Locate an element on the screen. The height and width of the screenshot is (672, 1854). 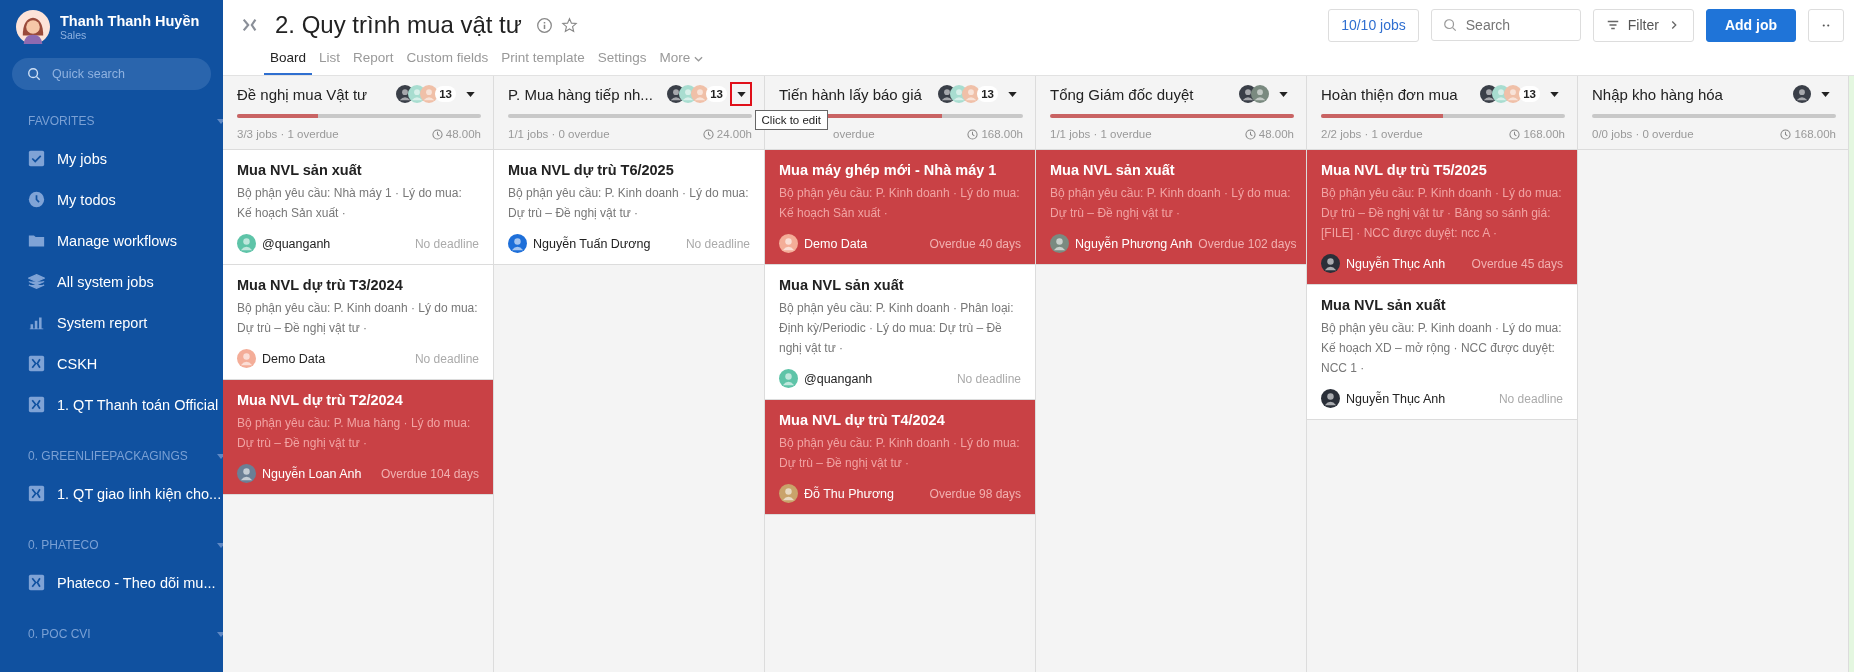
job-description: Bộ phận yêu cầu: P. Kinh doanh · Lý do mua: Kế hoạch XD – mở rộng · NCC được duyệt: NCC 1 · is located at coordinates (1442, 348).